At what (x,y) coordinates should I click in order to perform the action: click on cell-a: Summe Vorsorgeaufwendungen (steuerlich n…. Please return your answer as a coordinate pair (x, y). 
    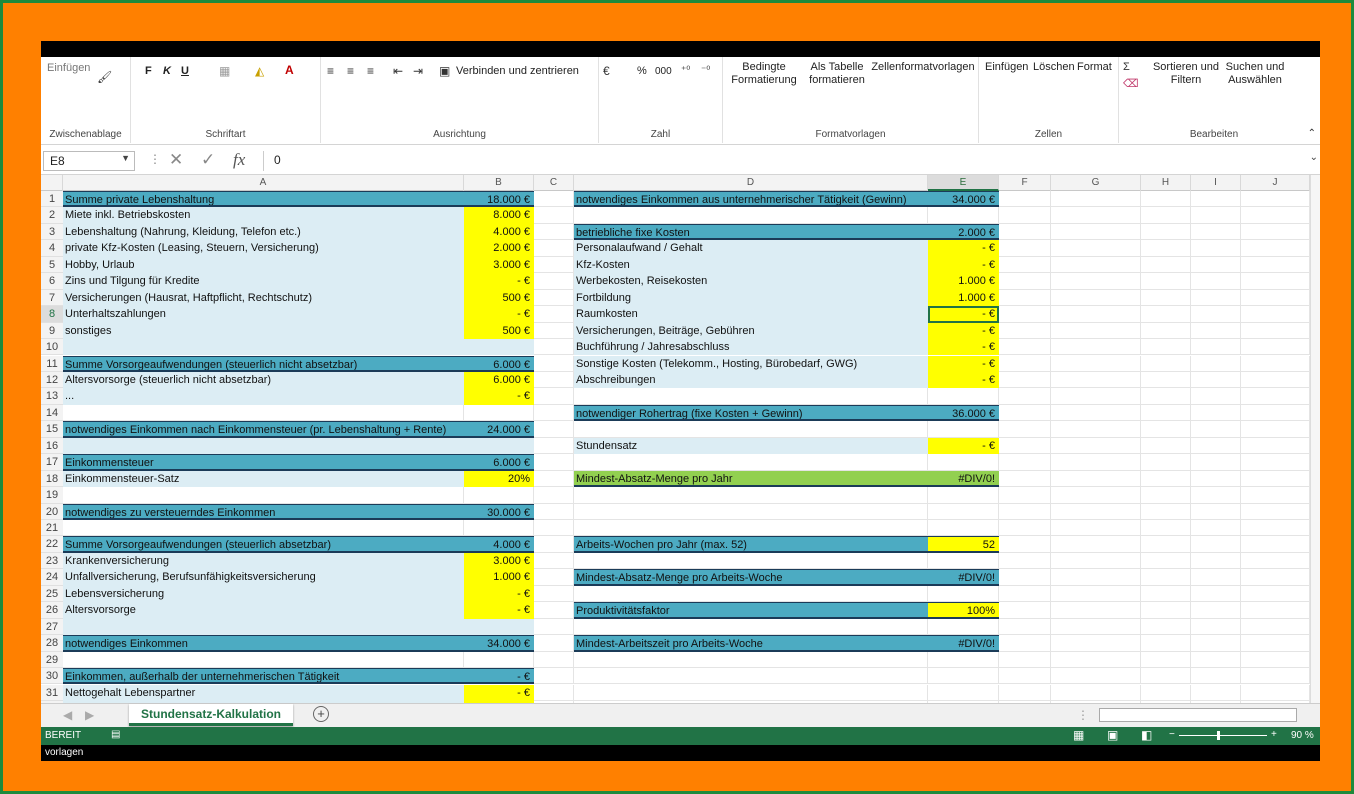
    Looking at the image, I should click on (263, 363).